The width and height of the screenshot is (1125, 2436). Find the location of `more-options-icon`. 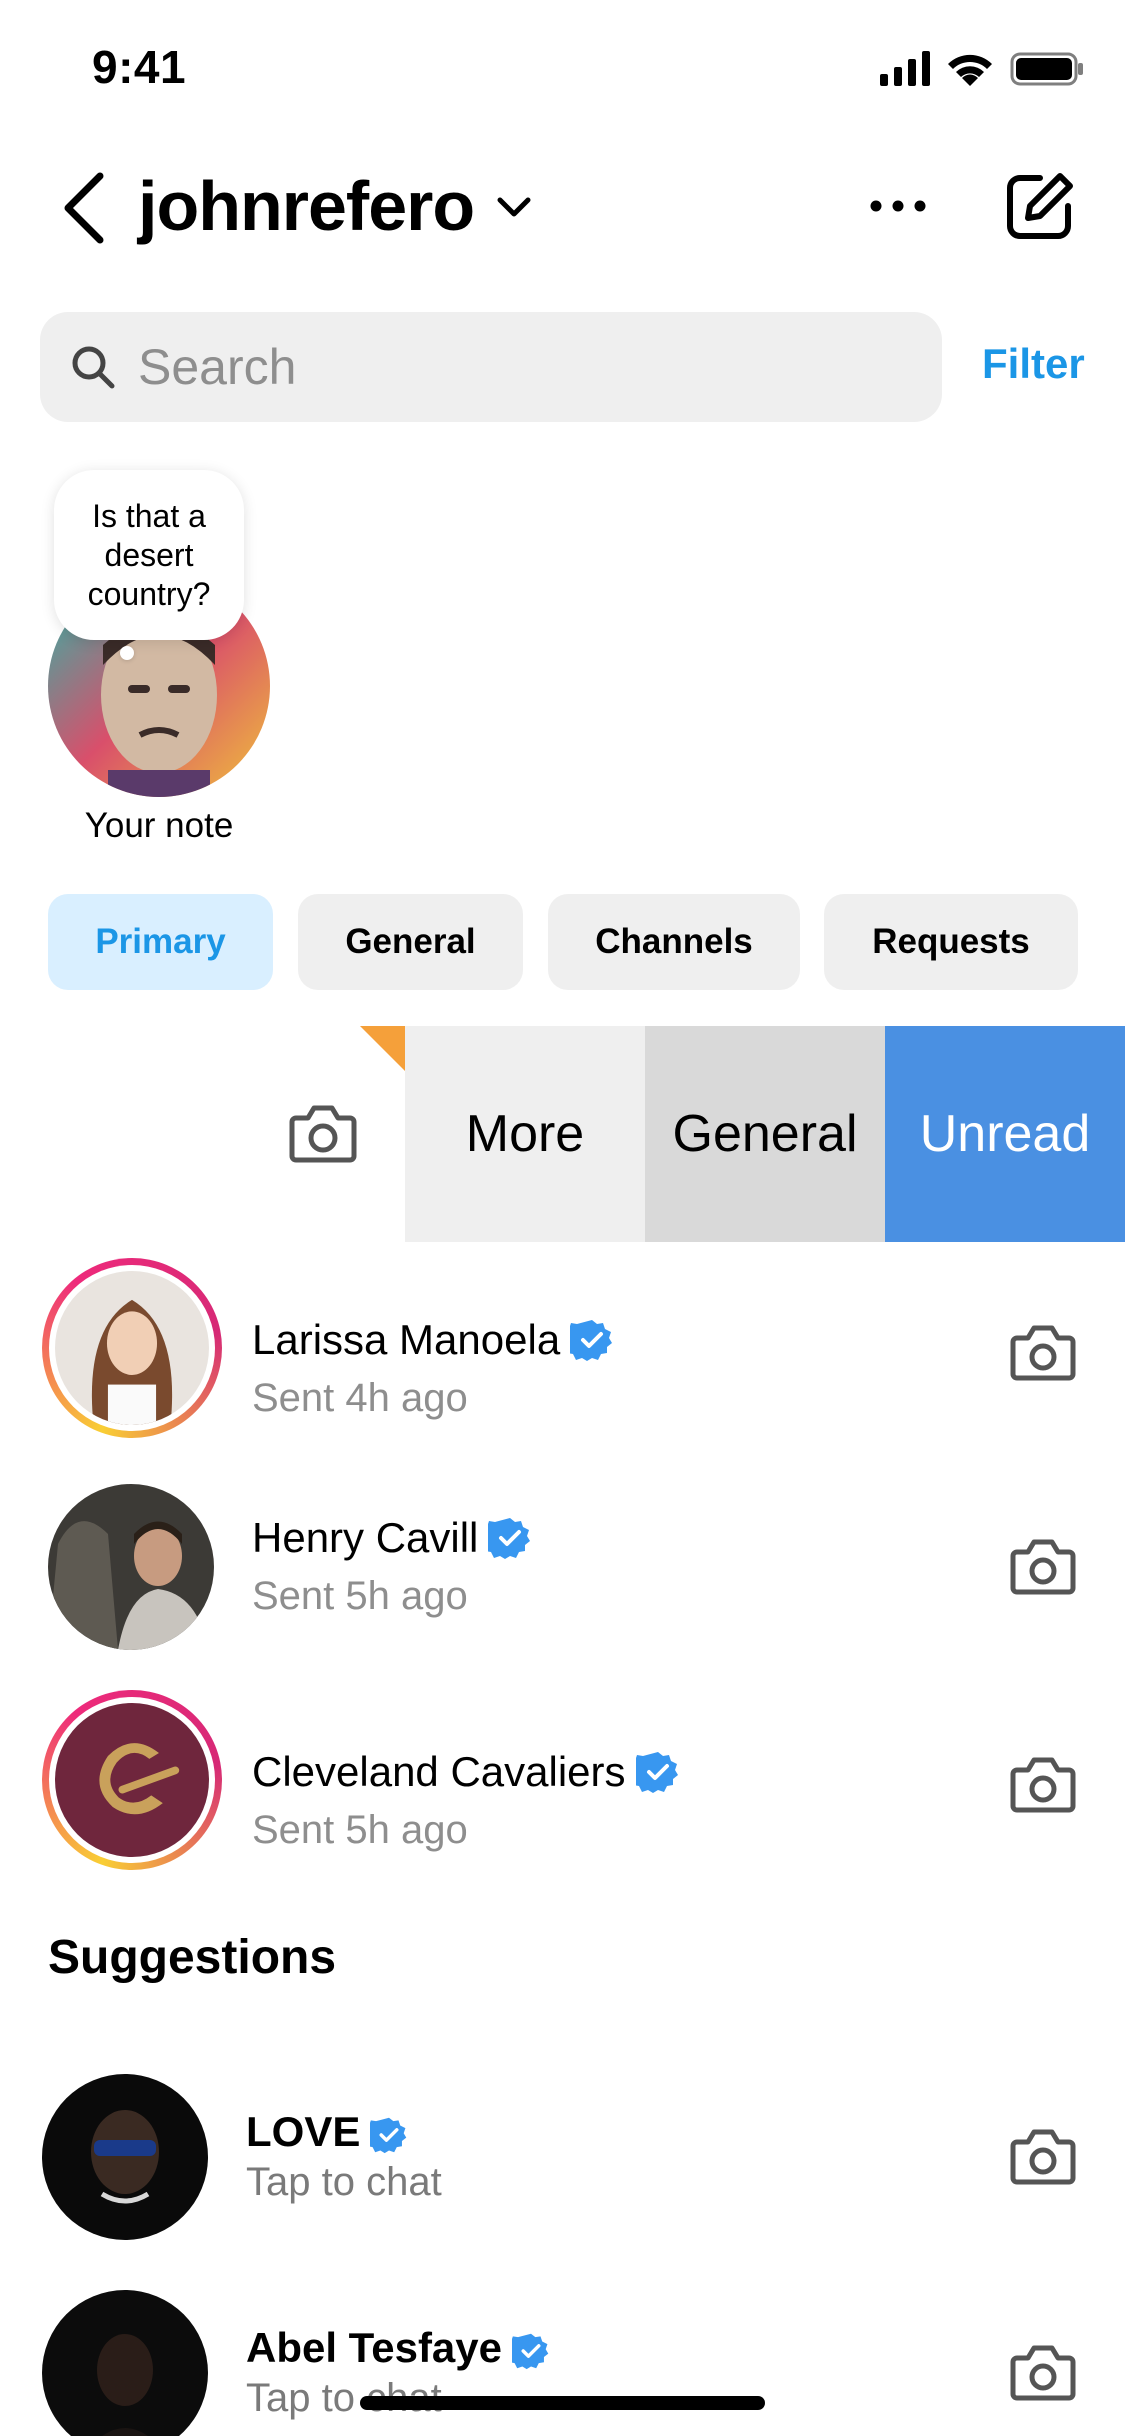

more-options-icon is located at coordinates (898, 206).